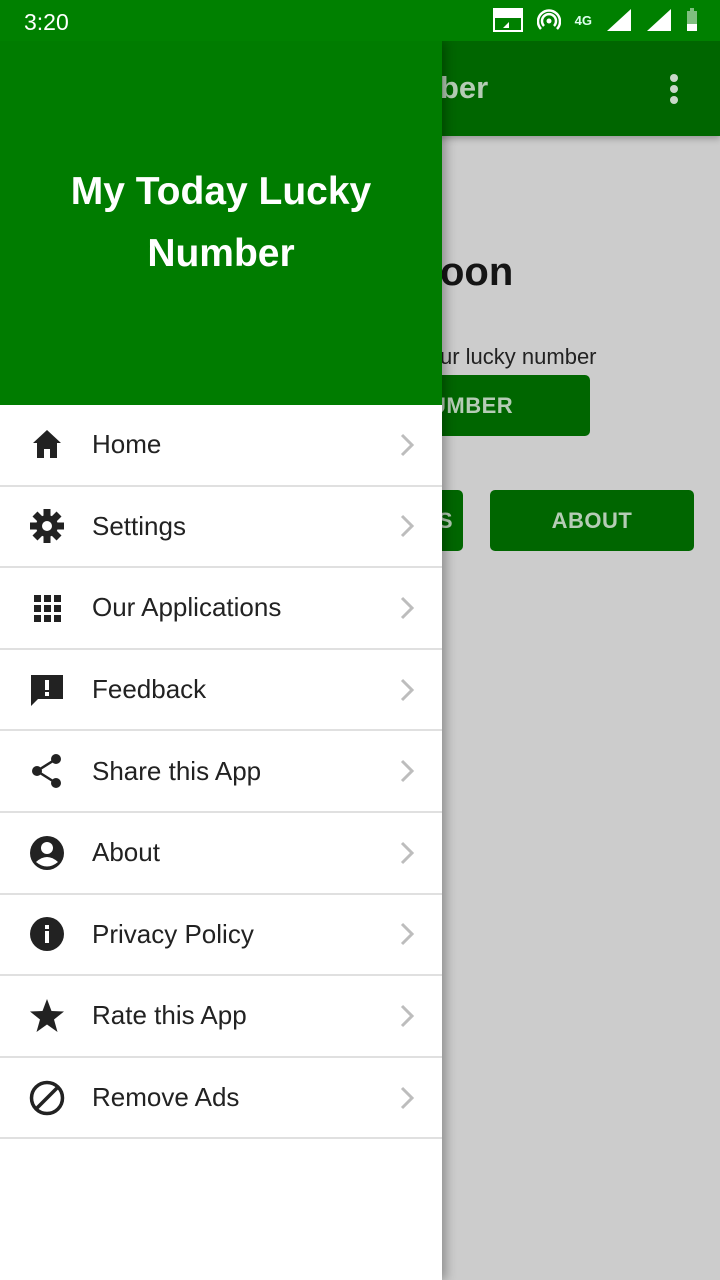  What do you see at coordinates (166, 1097) in the screenshot?
I see `drawer-item-label: Remove Ads` at bounding box center [166, 1097].